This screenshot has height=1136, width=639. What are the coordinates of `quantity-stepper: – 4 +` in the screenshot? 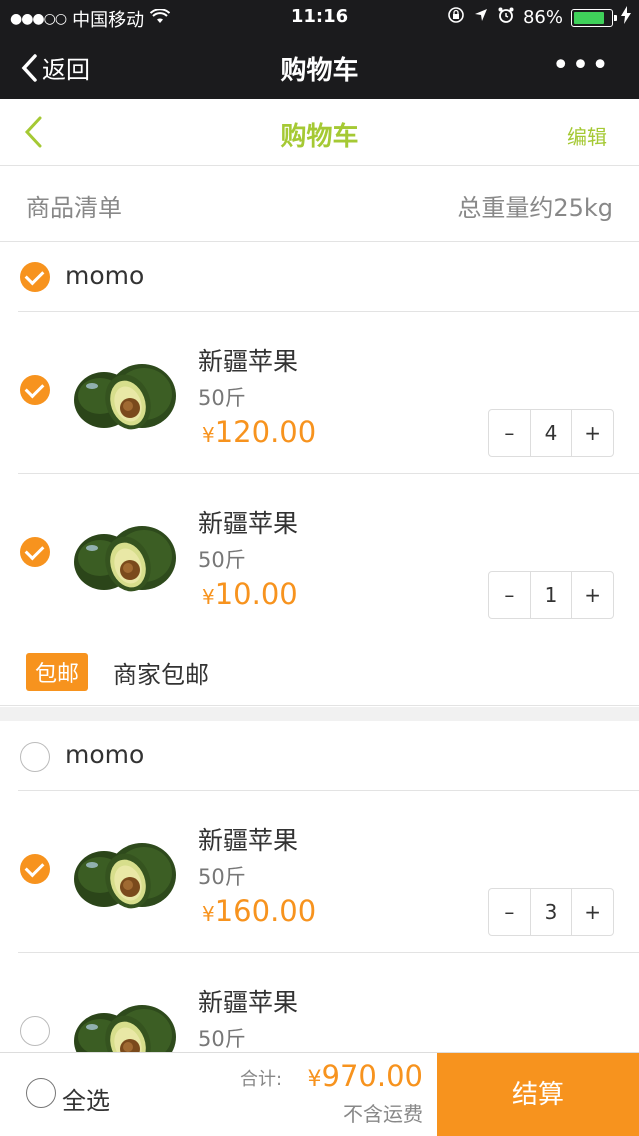 It's located at (551, 433).